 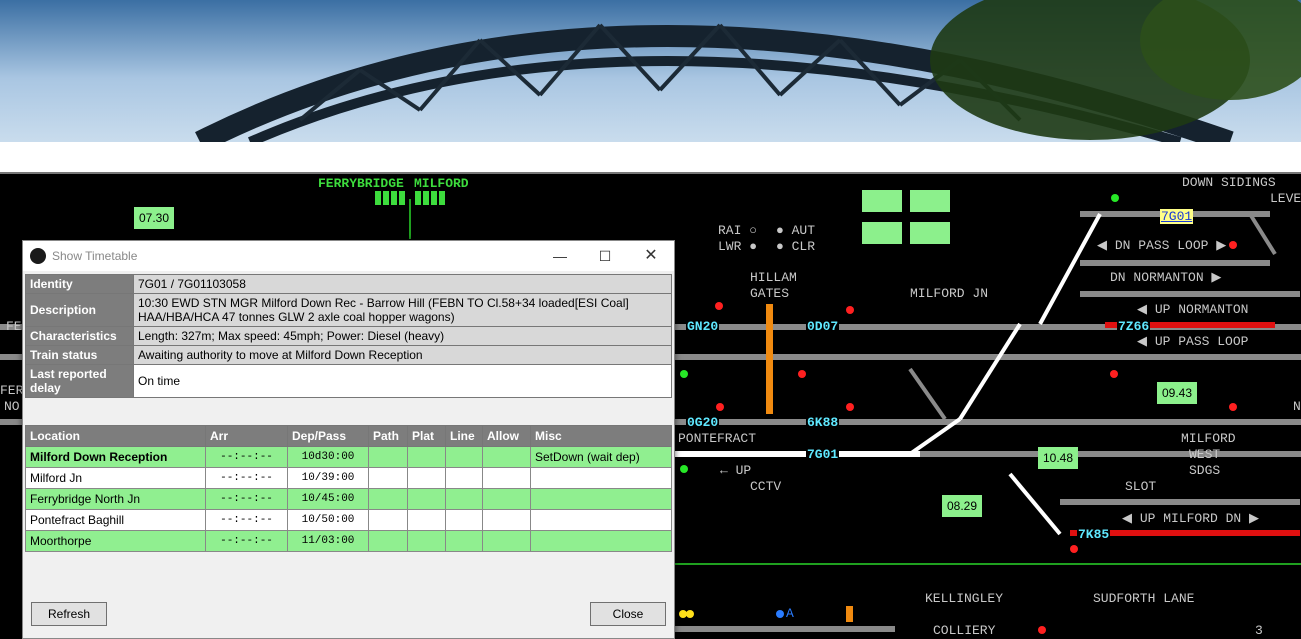 I want to click on column-header: Dep/Pass, so click(x=328, y=436).